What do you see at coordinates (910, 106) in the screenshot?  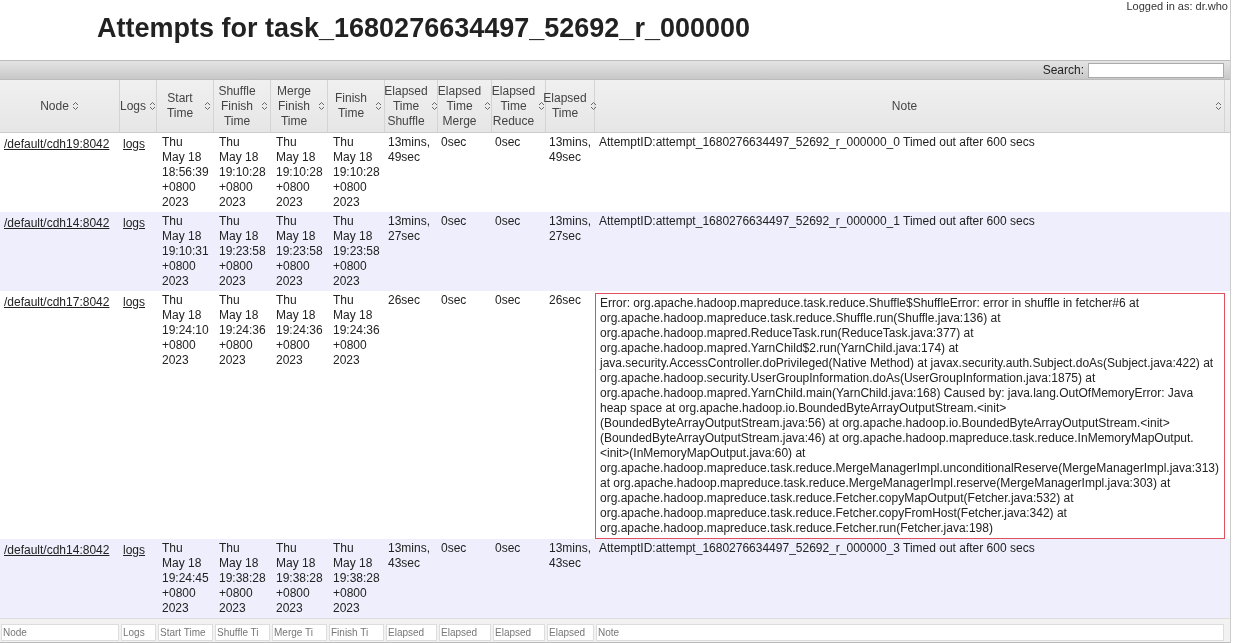 I see `column-header: Note` at bounding box center [910, 106].